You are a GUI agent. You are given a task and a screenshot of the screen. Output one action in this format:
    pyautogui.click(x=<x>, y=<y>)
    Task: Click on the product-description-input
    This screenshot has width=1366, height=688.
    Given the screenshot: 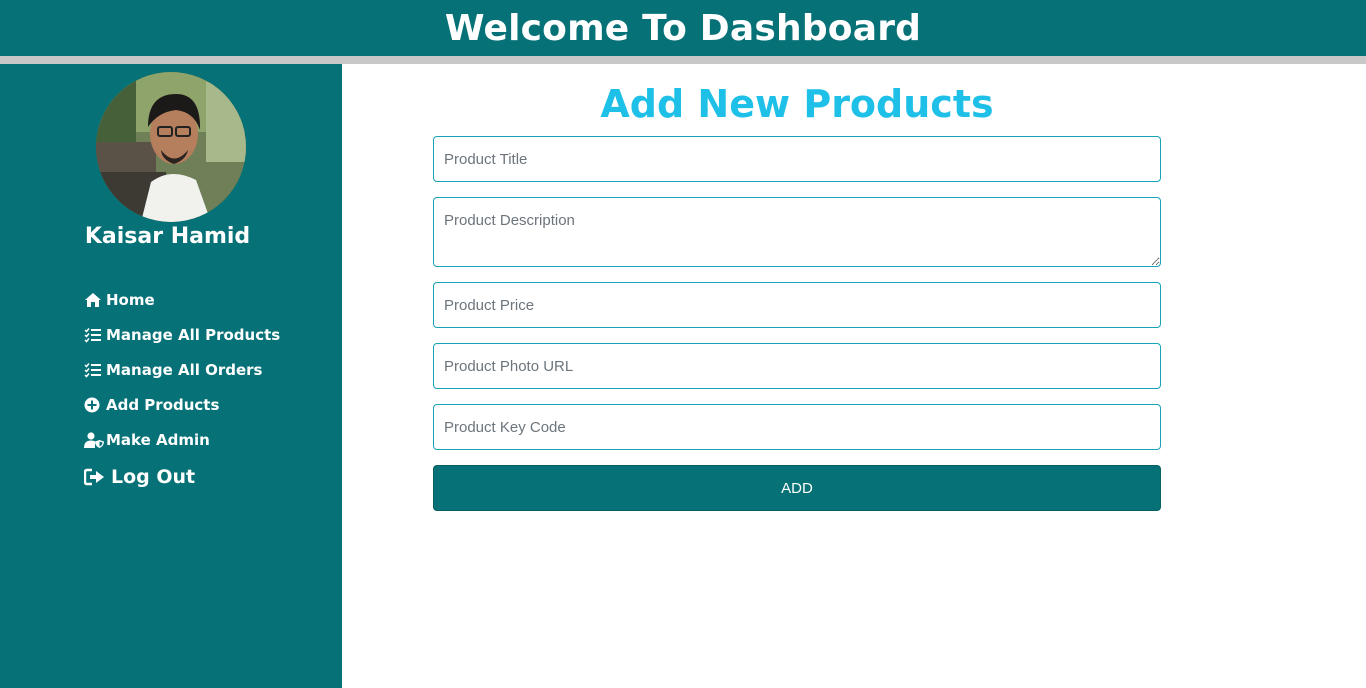 What is the action you would take?
    pyautogui.click(x=797, y=232)
    